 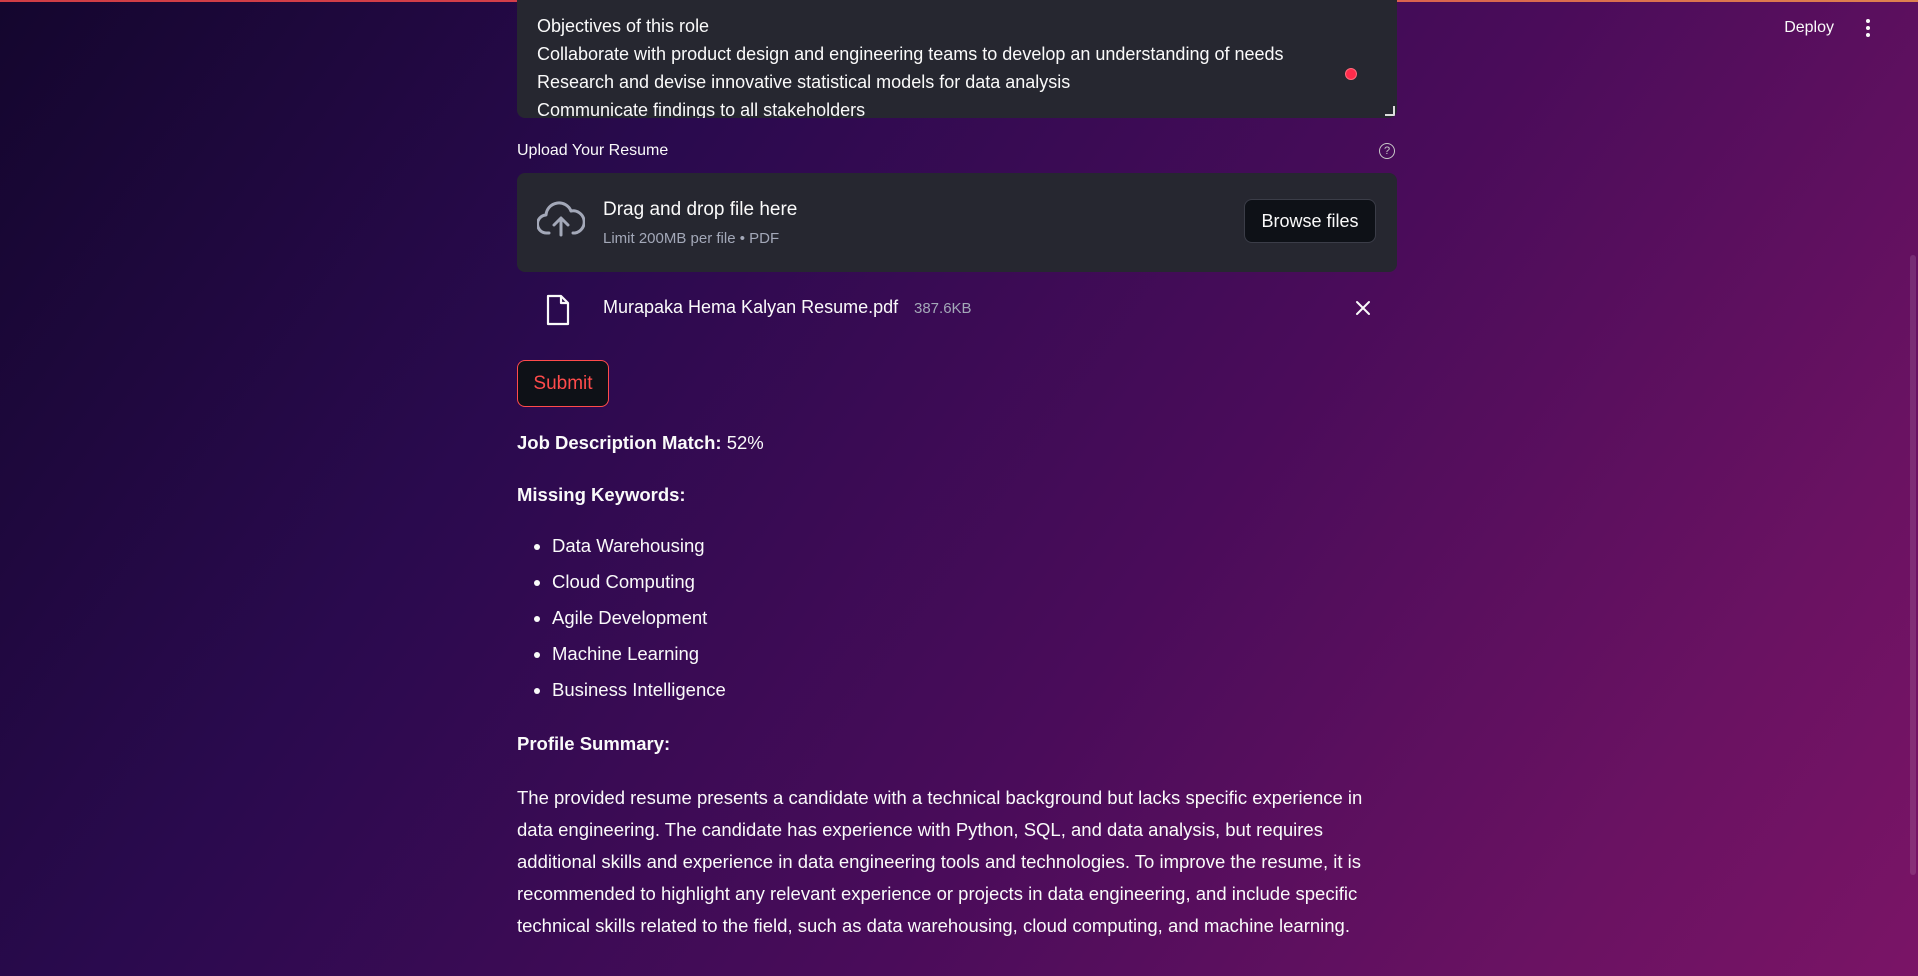 What do you see at coordinates (1363, 308) in the screenshot?
I see `remove-file-icon` at bounding box center [1363, 308].